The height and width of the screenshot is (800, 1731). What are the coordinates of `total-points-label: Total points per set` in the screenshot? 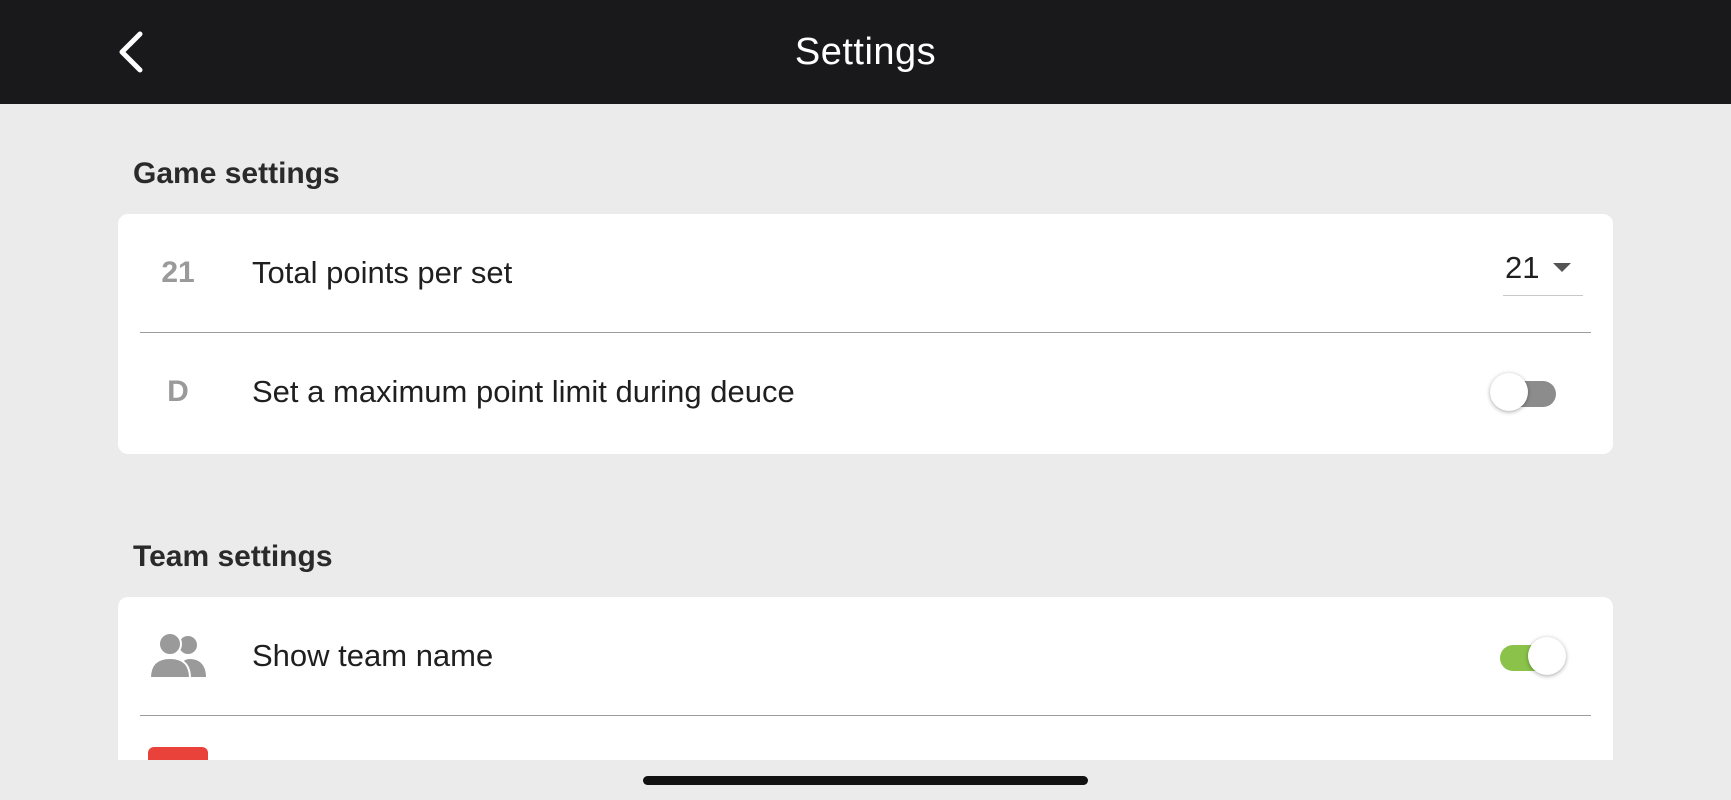 It's located at (382, 272).